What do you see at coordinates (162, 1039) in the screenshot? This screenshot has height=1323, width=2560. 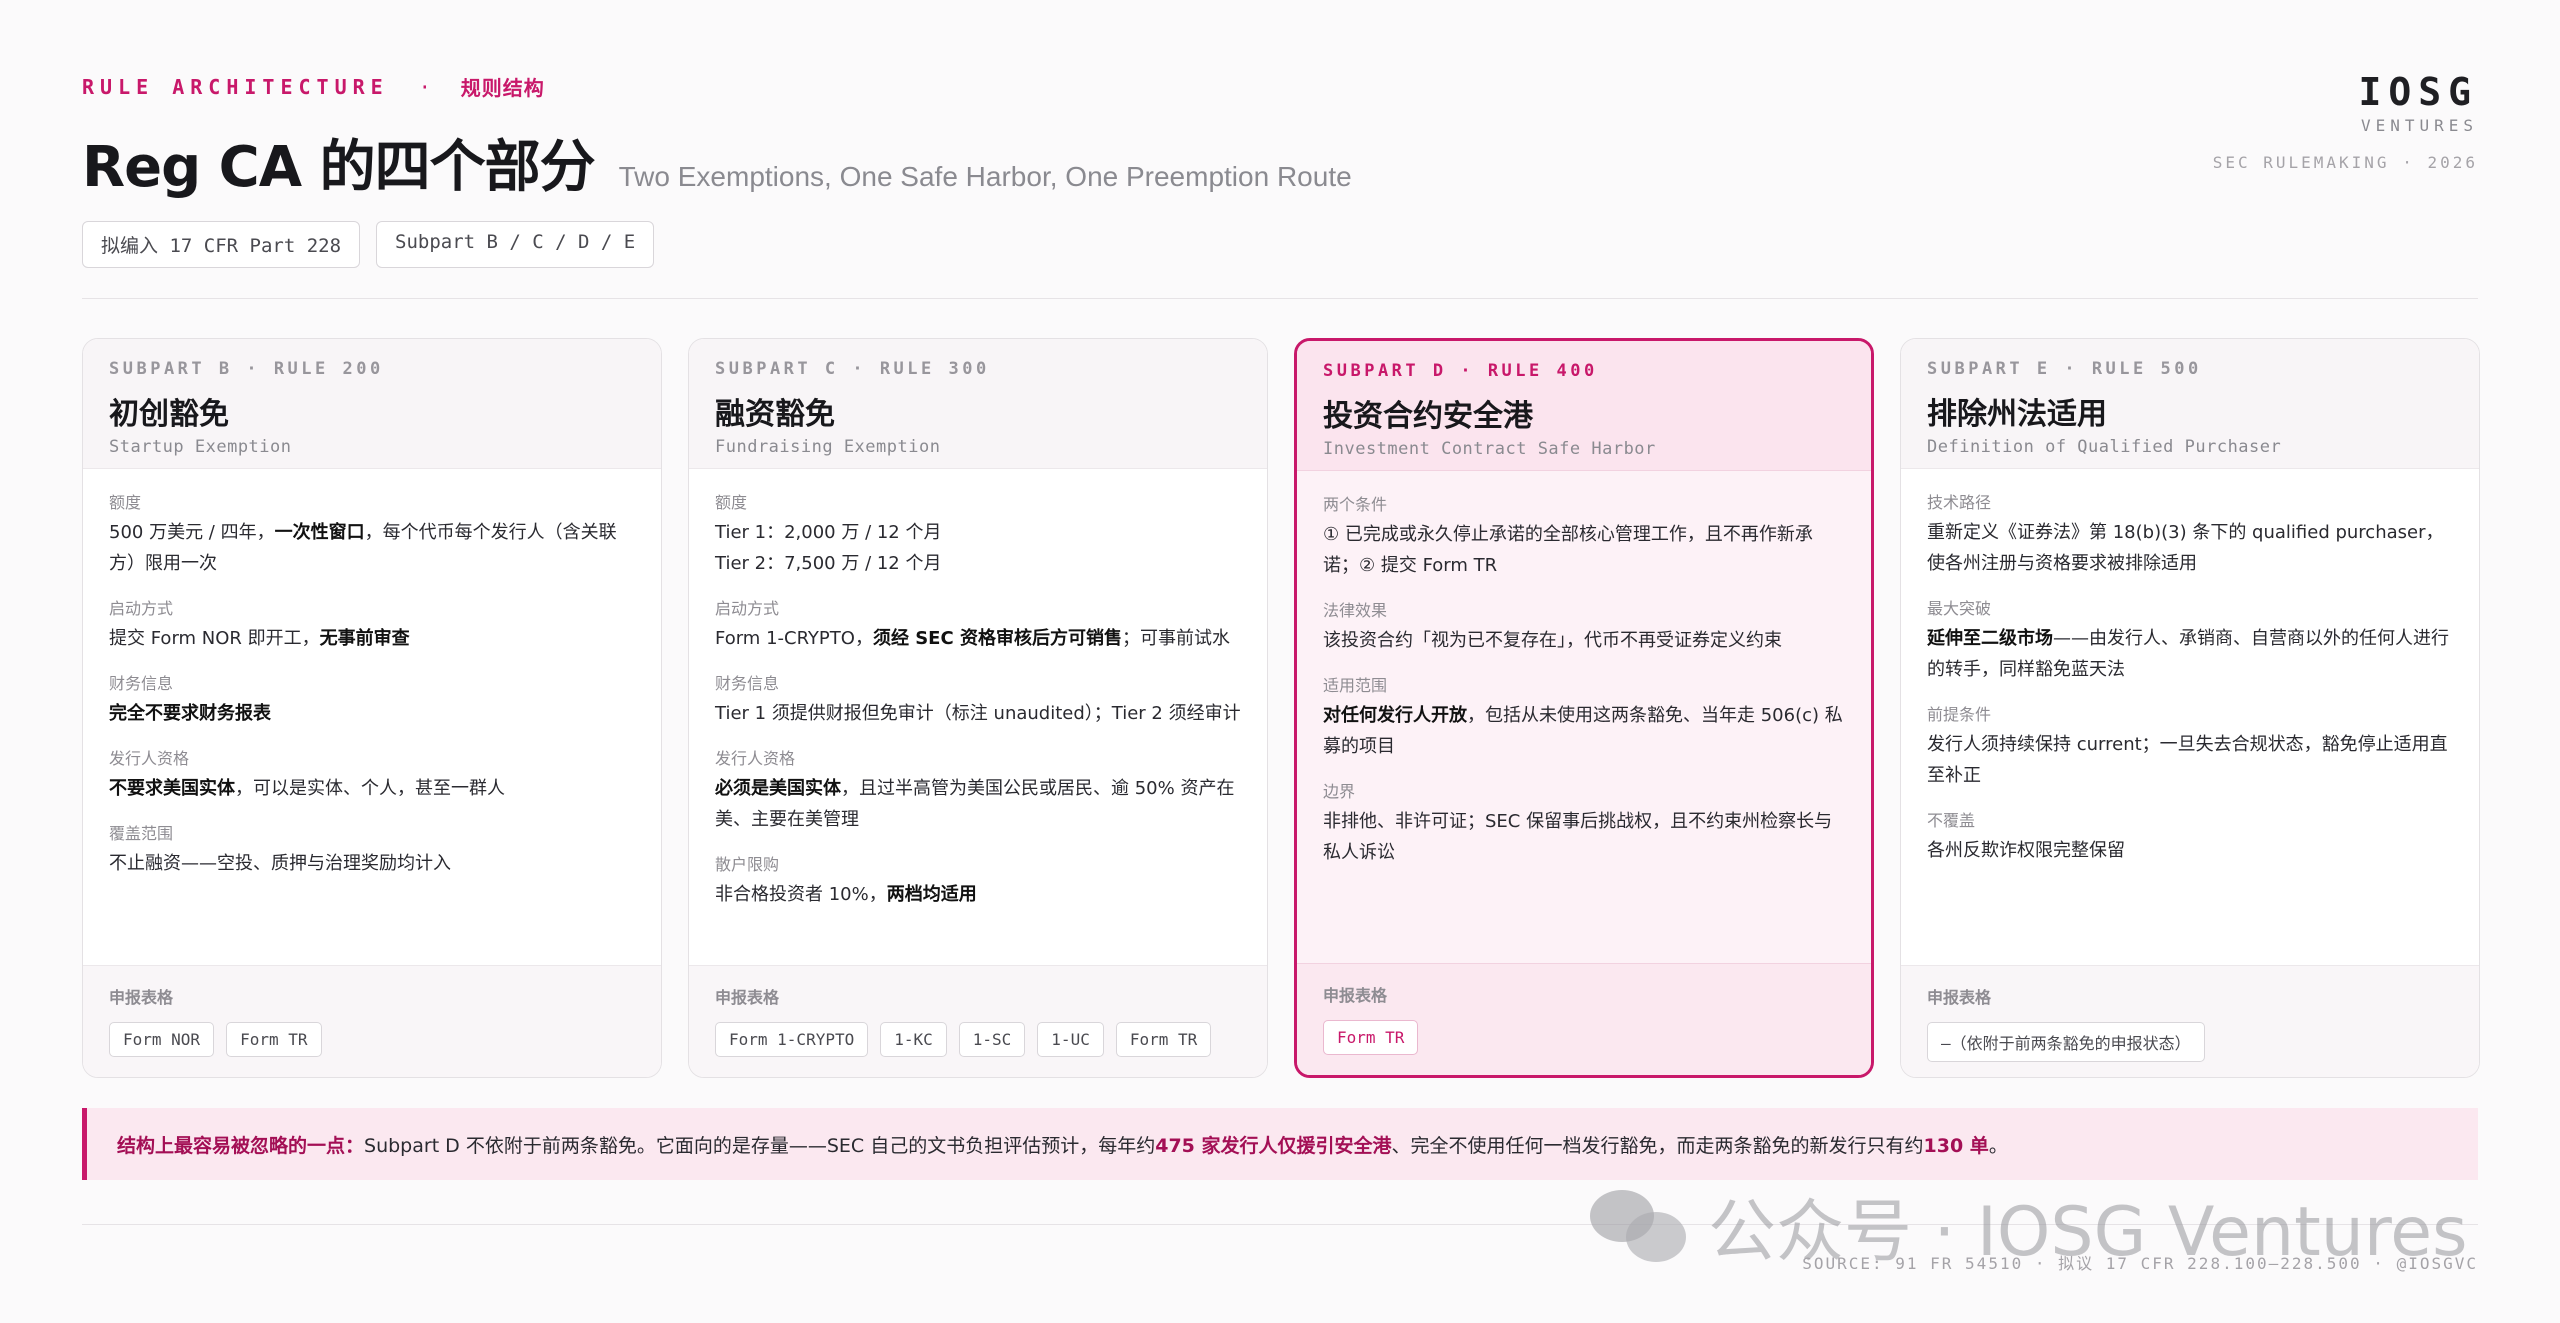 I see `form-chip: Form NOR` at bounding box center [162, 1039].